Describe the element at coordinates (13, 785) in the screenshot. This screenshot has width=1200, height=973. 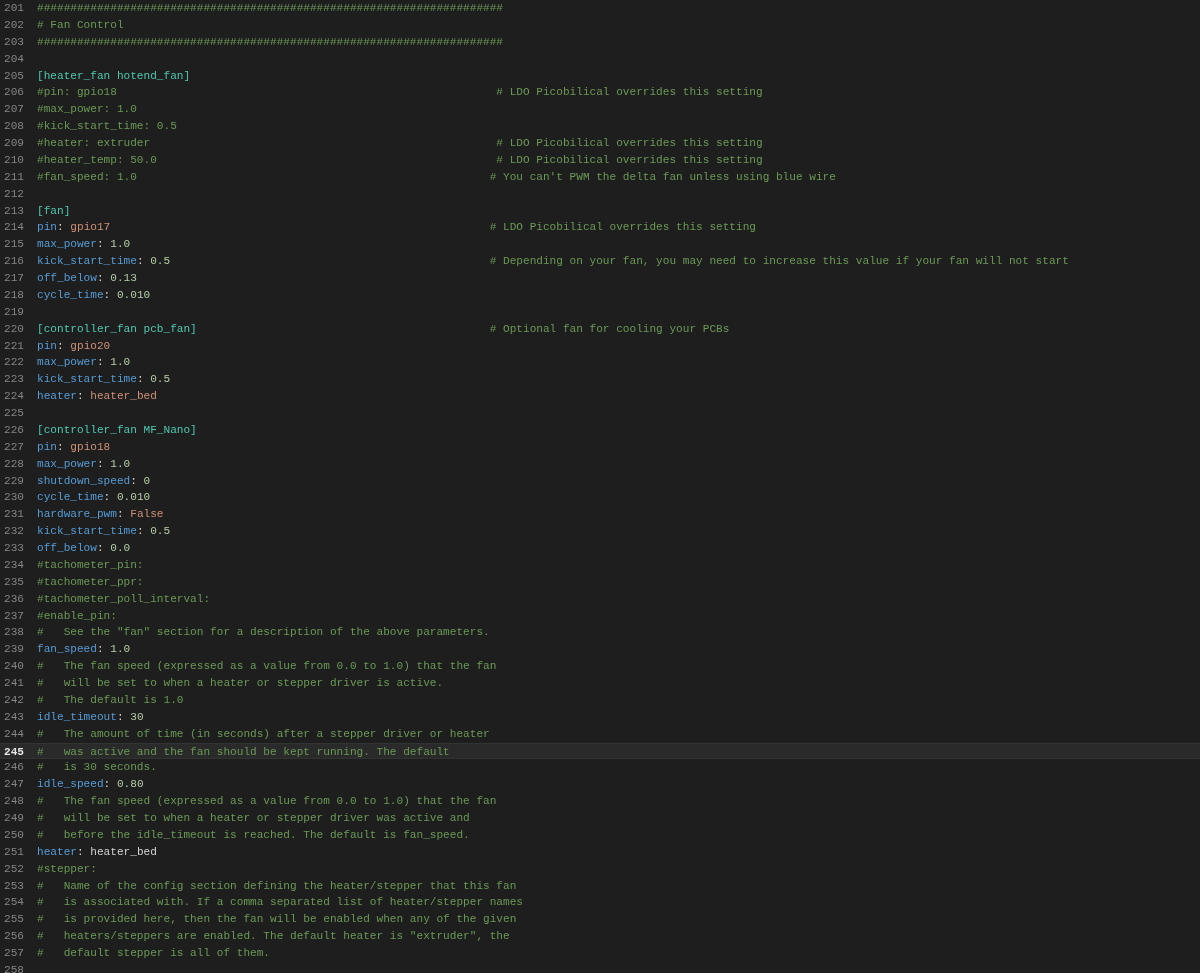
I see `line-number: 247` at that location.